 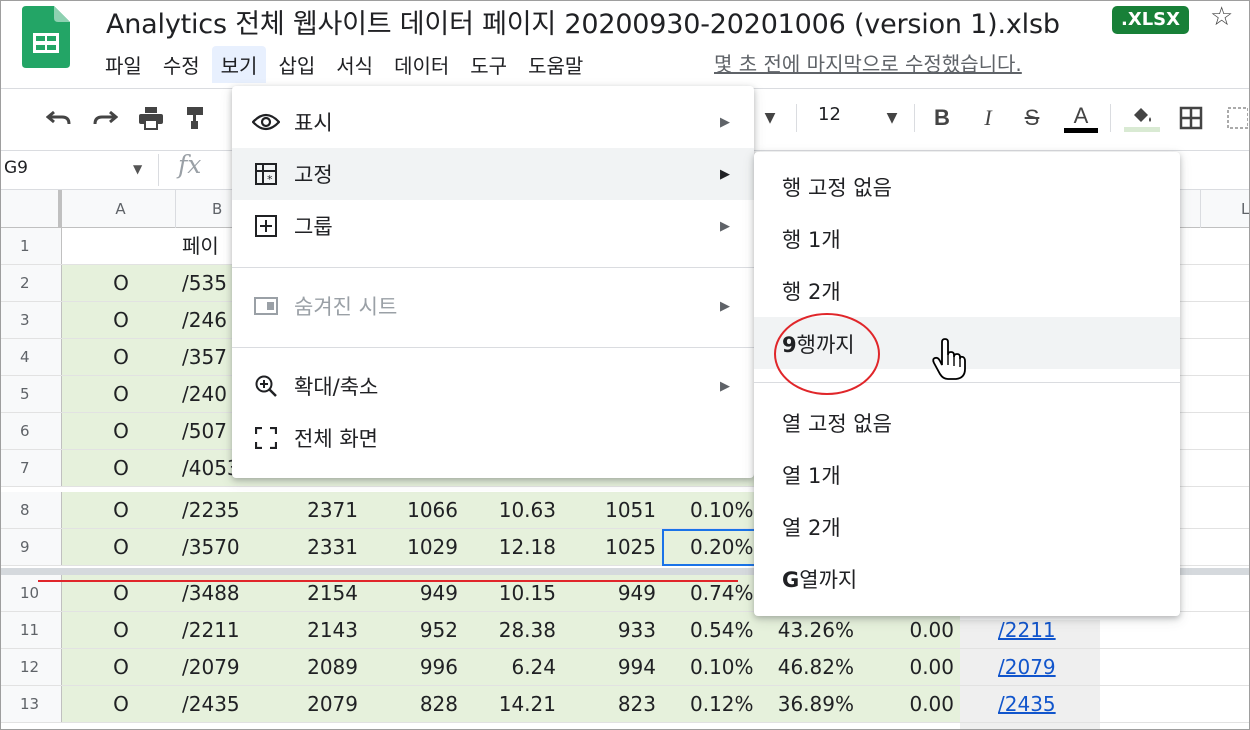 What do you see at coordinates (59, 118) in the screenshot?
I see `undo-icon` at bounding box center [59, 118].